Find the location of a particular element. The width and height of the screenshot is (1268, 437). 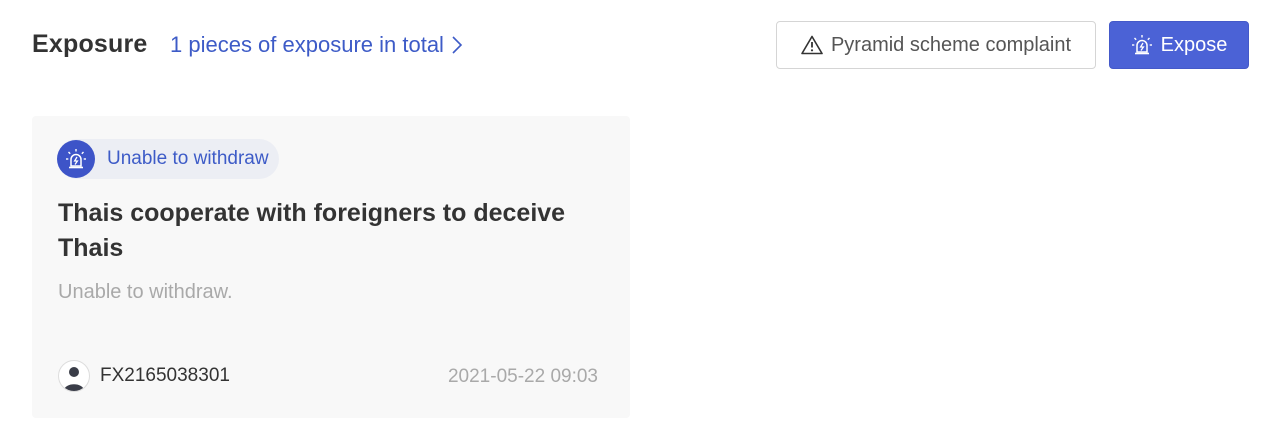

expose-label: Expose is located at coordinates (1194, 44).